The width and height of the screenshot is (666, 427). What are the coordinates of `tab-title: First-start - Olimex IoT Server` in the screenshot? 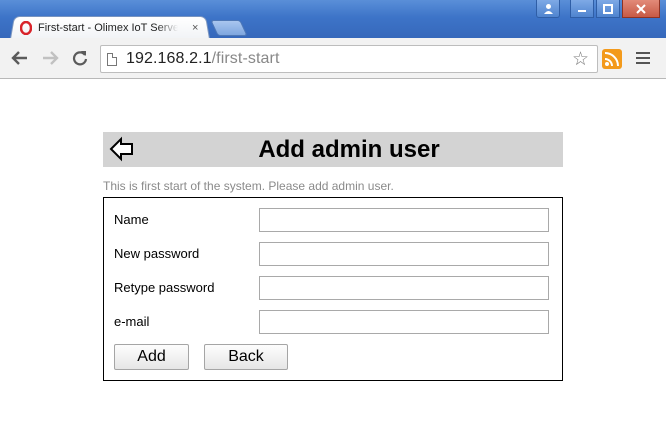 It's located at (108, 28).